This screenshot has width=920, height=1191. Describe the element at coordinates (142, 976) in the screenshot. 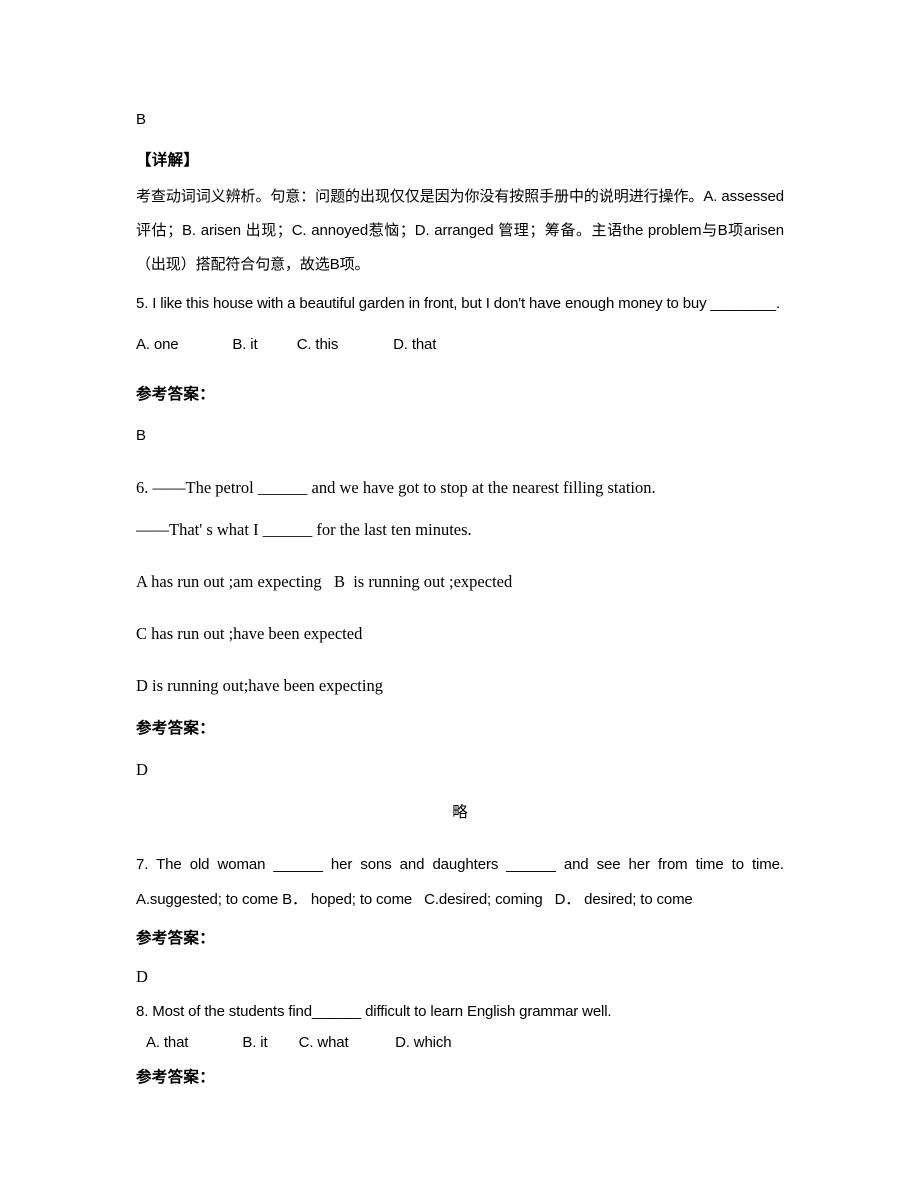

I see `answer-value-q7: D` at that location.